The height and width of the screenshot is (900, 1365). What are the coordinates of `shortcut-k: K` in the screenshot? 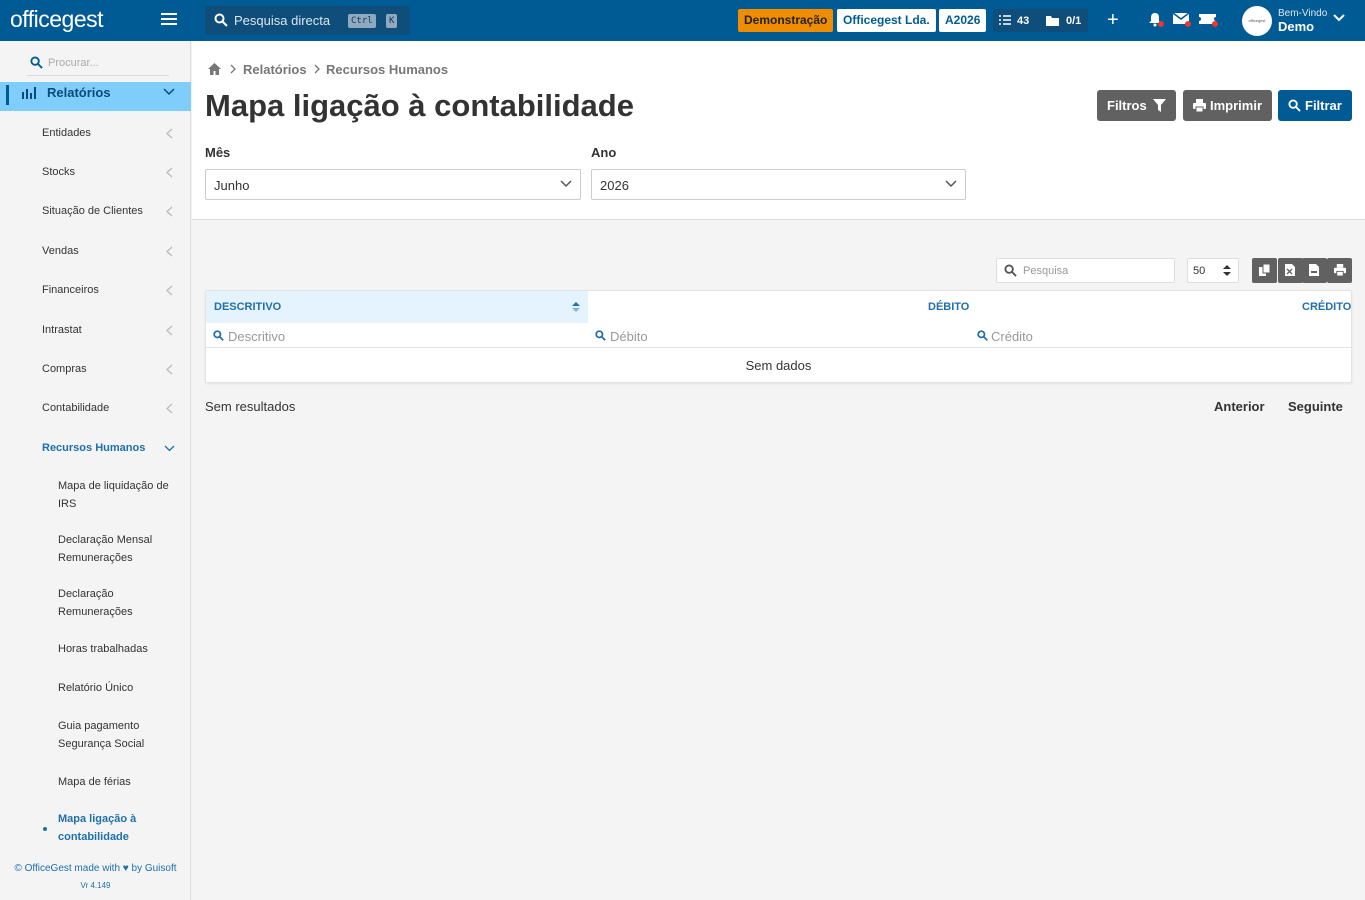 It's located at (392, 21).